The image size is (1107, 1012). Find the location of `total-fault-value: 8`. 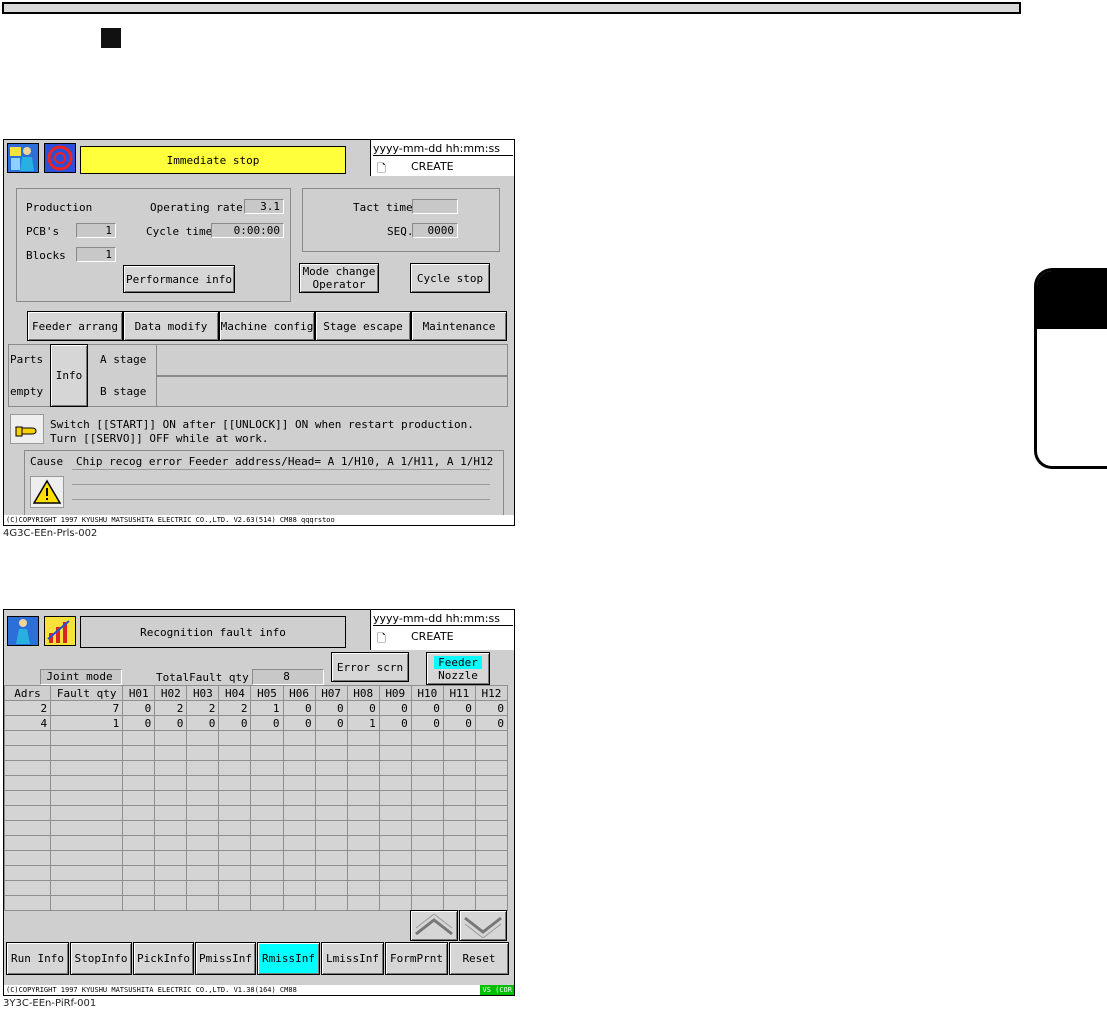

total-fault-value: 8 is located at coordinates (288, 677).